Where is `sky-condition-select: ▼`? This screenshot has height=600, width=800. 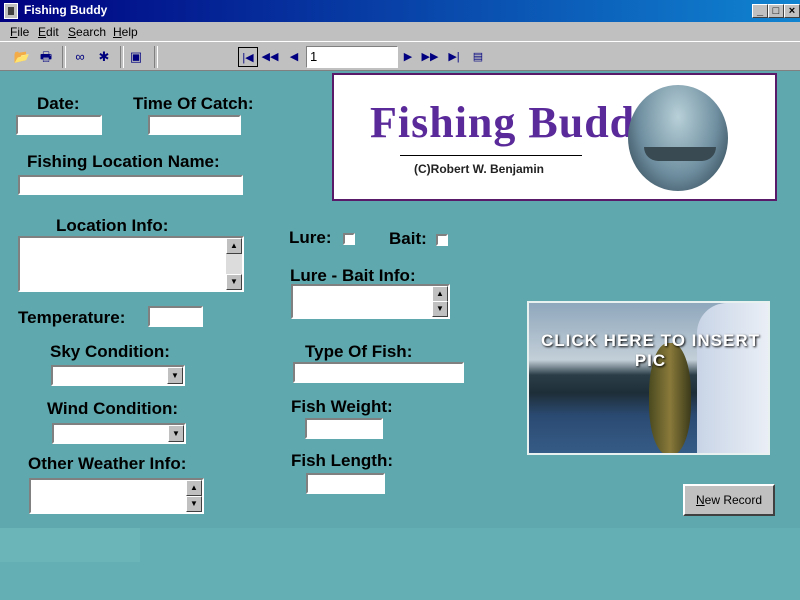
sky-condition-select: ▼ is located at coordinates (118, 375).